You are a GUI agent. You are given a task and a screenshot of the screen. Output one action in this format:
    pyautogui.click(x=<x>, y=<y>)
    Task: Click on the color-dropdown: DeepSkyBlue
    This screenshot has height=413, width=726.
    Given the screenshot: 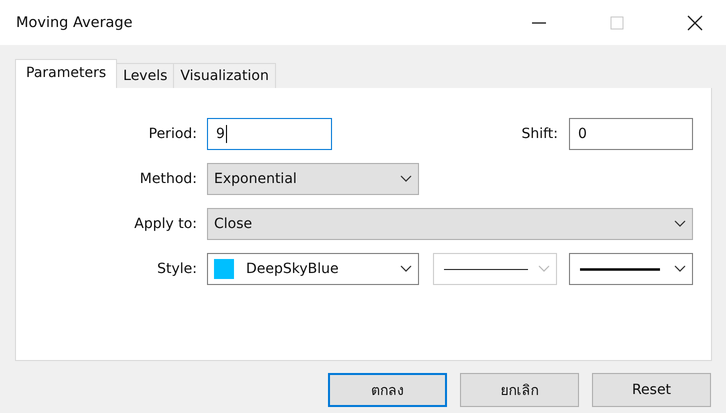 What is the action you would take?
    pyautogui.click(x=313, y=269)
    